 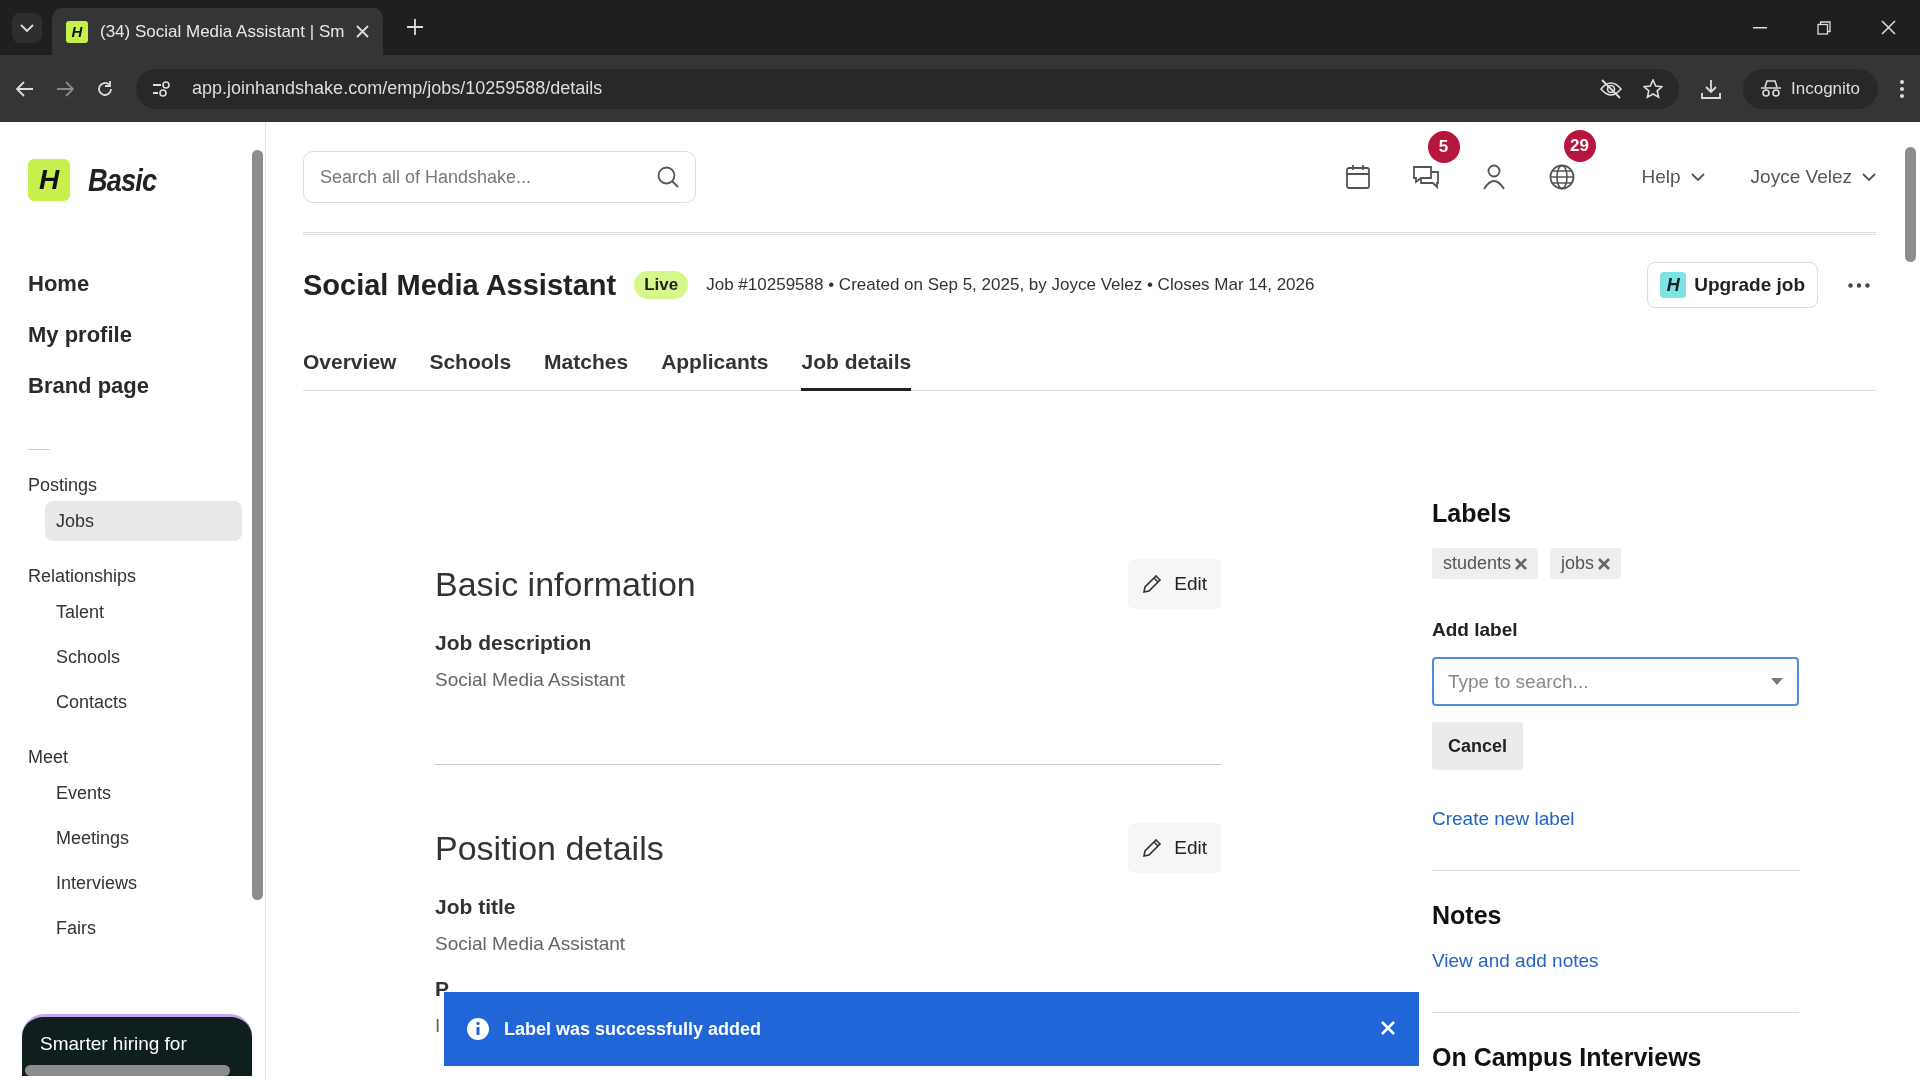 What do you see at coordinates (415, 27) in the screenshot?
I see `new-tab-icon` at bounding box center [415, 27].